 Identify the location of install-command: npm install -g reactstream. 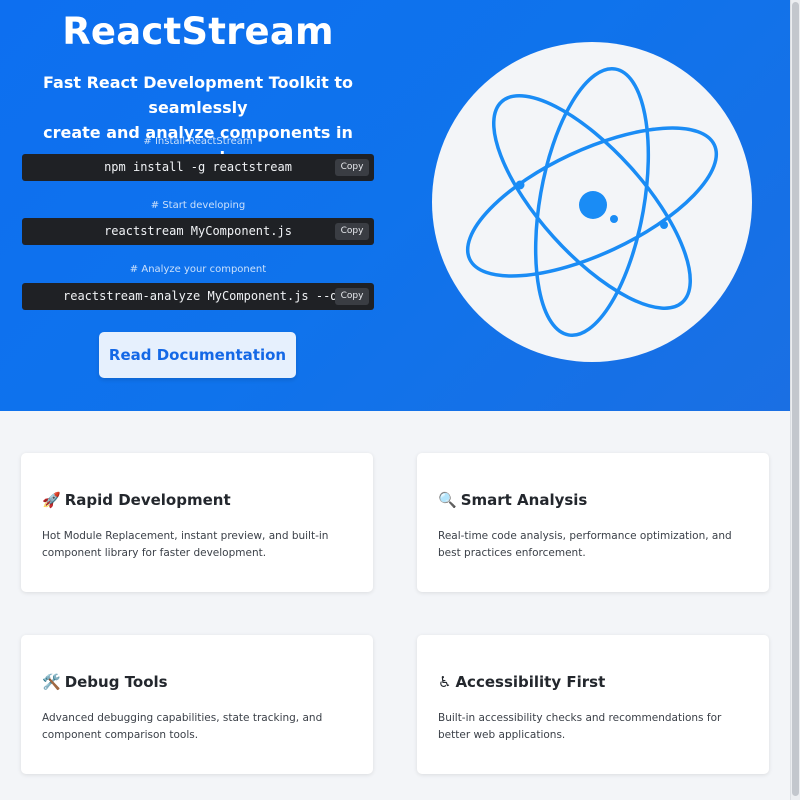
(198, 167).